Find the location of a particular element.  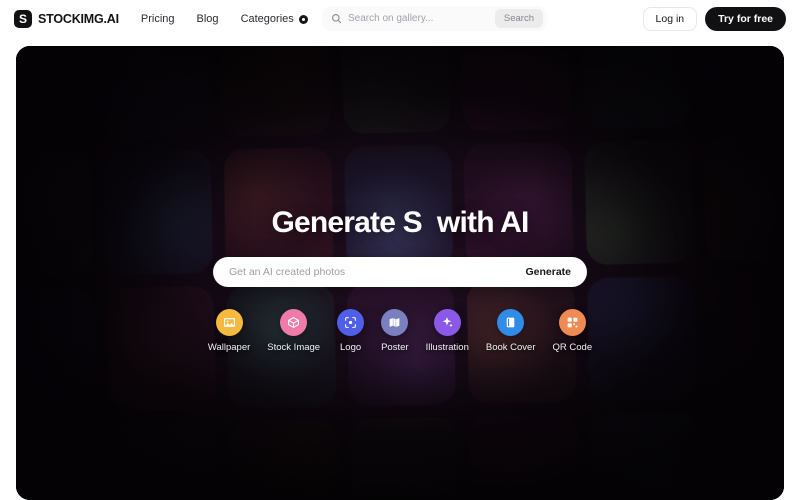

category-qr-code: QR Code is located at coordinates (572, 331).